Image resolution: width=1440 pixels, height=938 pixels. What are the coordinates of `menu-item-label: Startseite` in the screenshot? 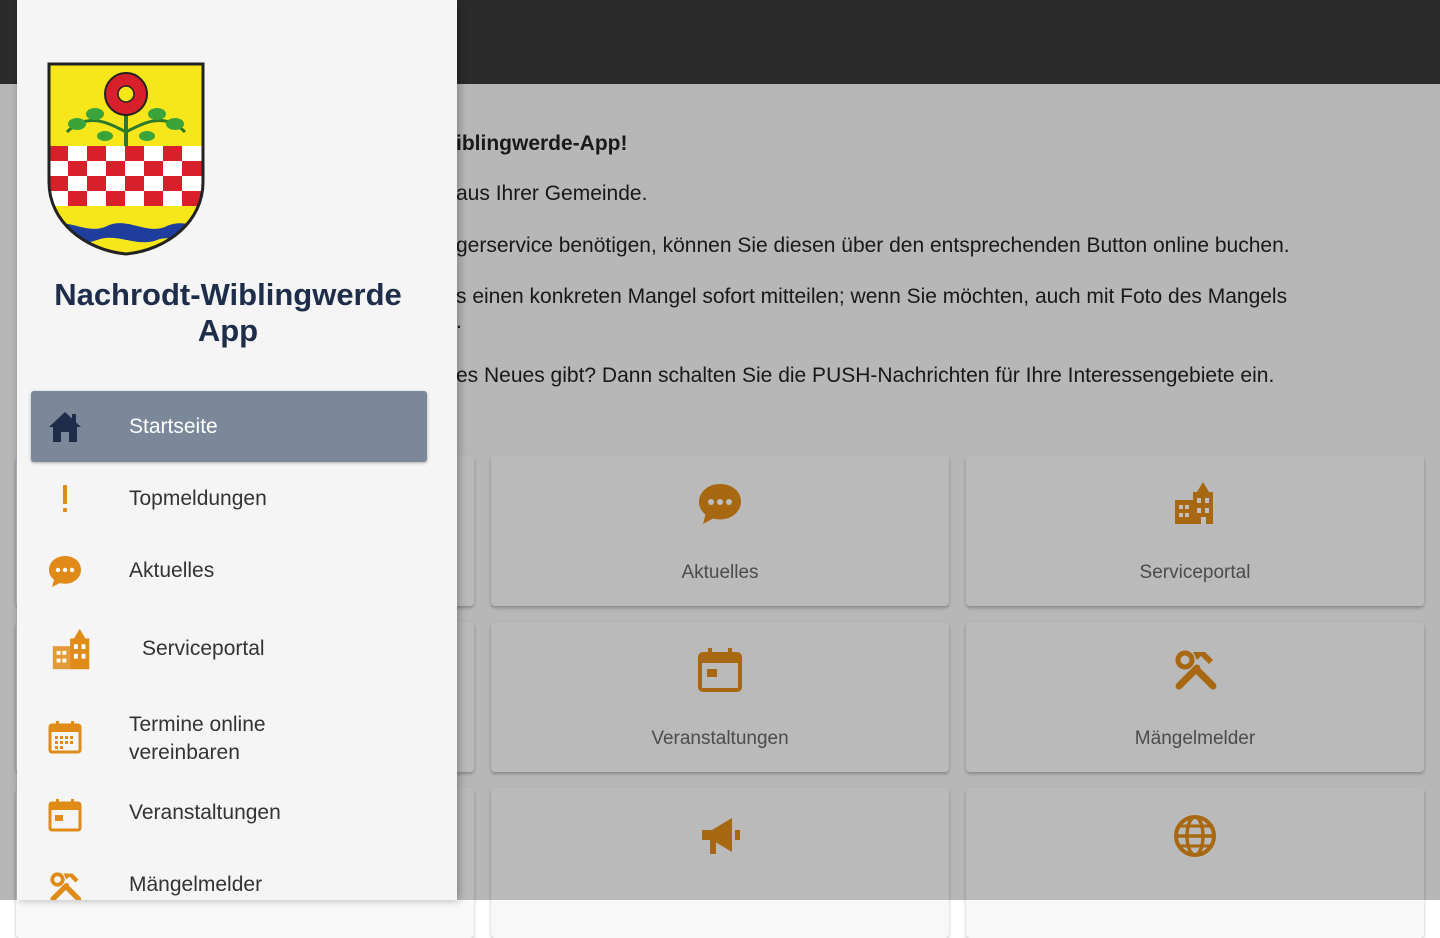 It's located at (173, 426).